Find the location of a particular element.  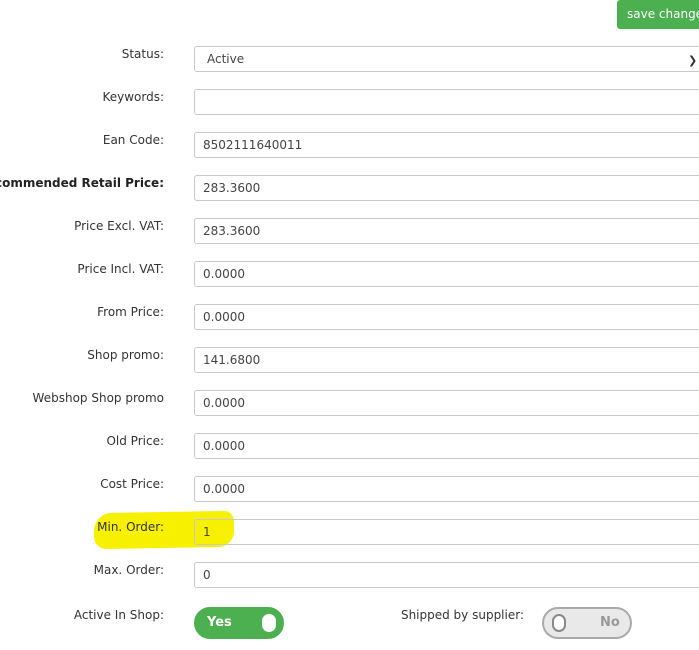

cost-price-input: 0.0000 is located at coordinates (446, 489).